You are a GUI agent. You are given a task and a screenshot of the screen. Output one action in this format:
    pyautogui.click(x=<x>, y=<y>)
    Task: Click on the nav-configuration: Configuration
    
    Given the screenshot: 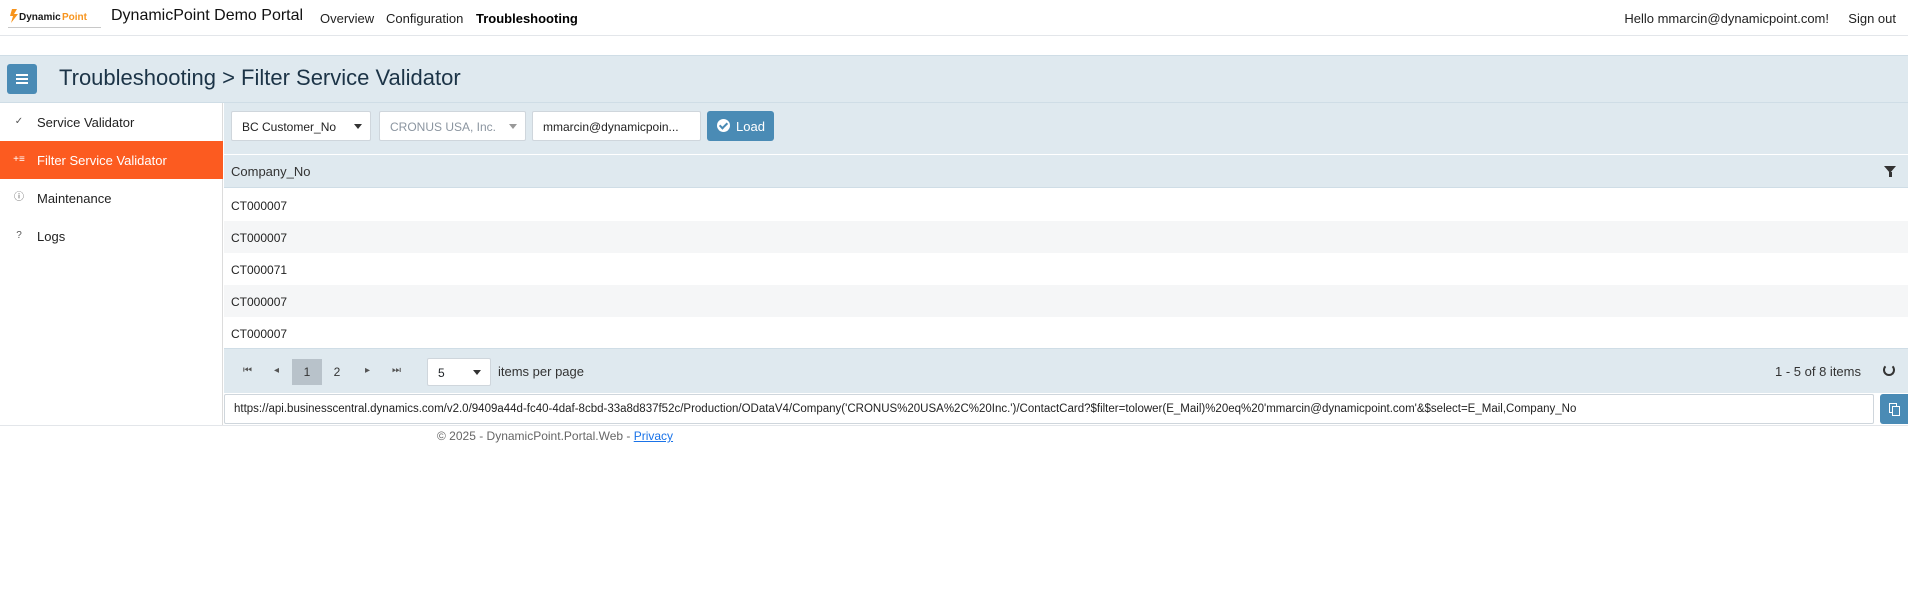 What is the action you would take?
    pyautogui.click(x=424, y=18)
    